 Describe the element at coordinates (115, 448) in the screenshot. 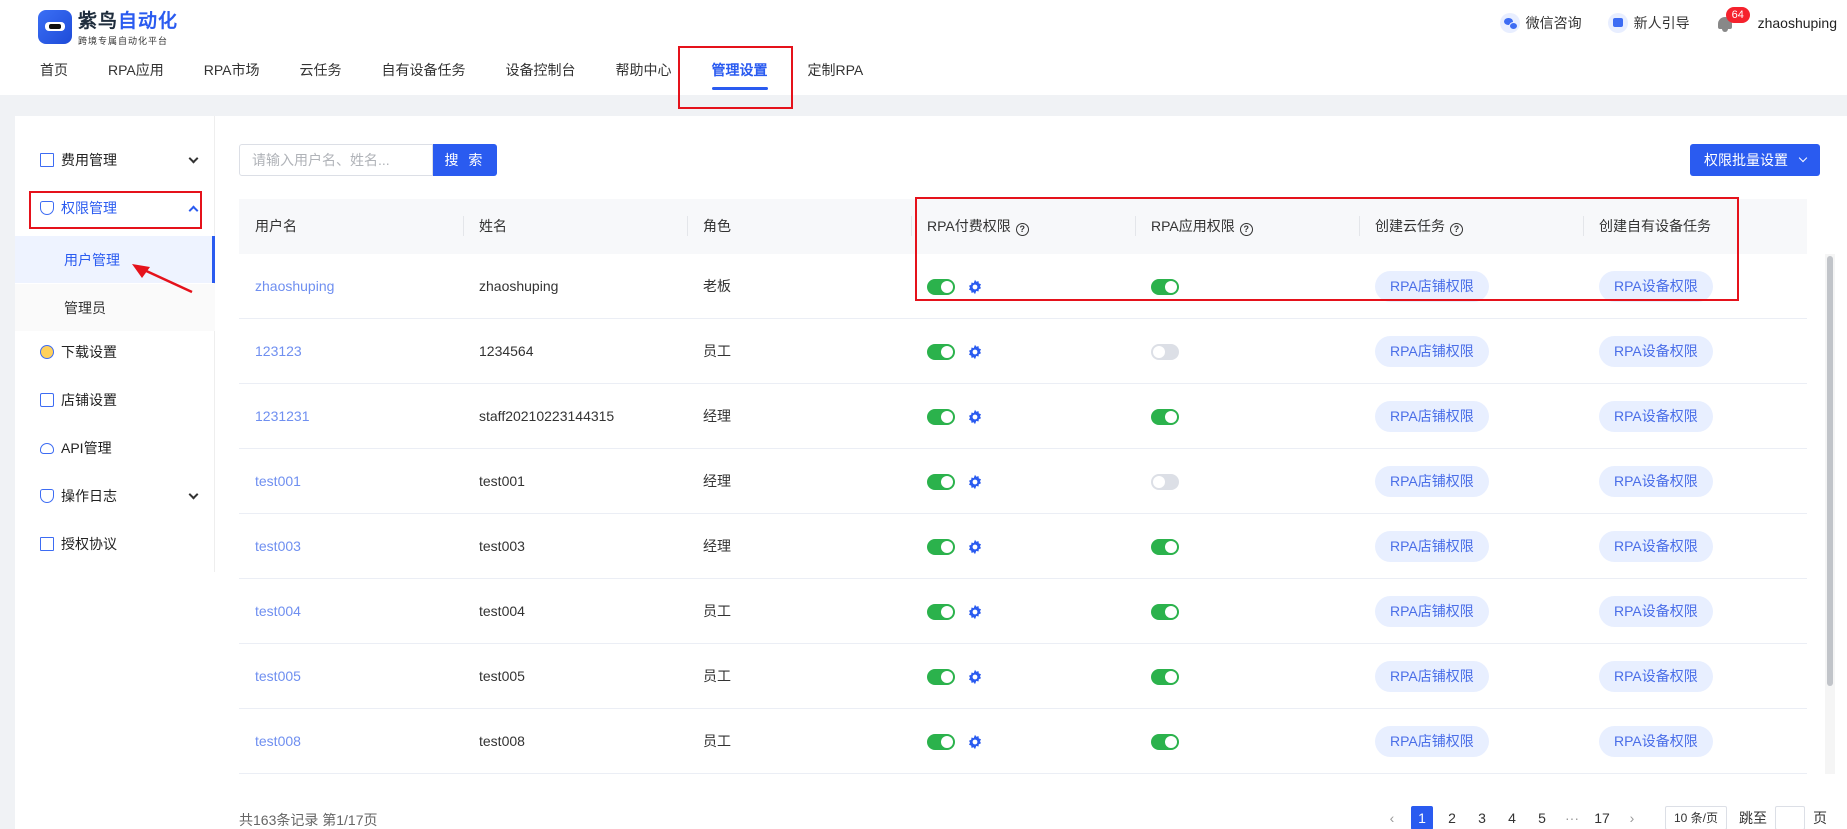

I see `sidebar-item-api: API管理` at that location.